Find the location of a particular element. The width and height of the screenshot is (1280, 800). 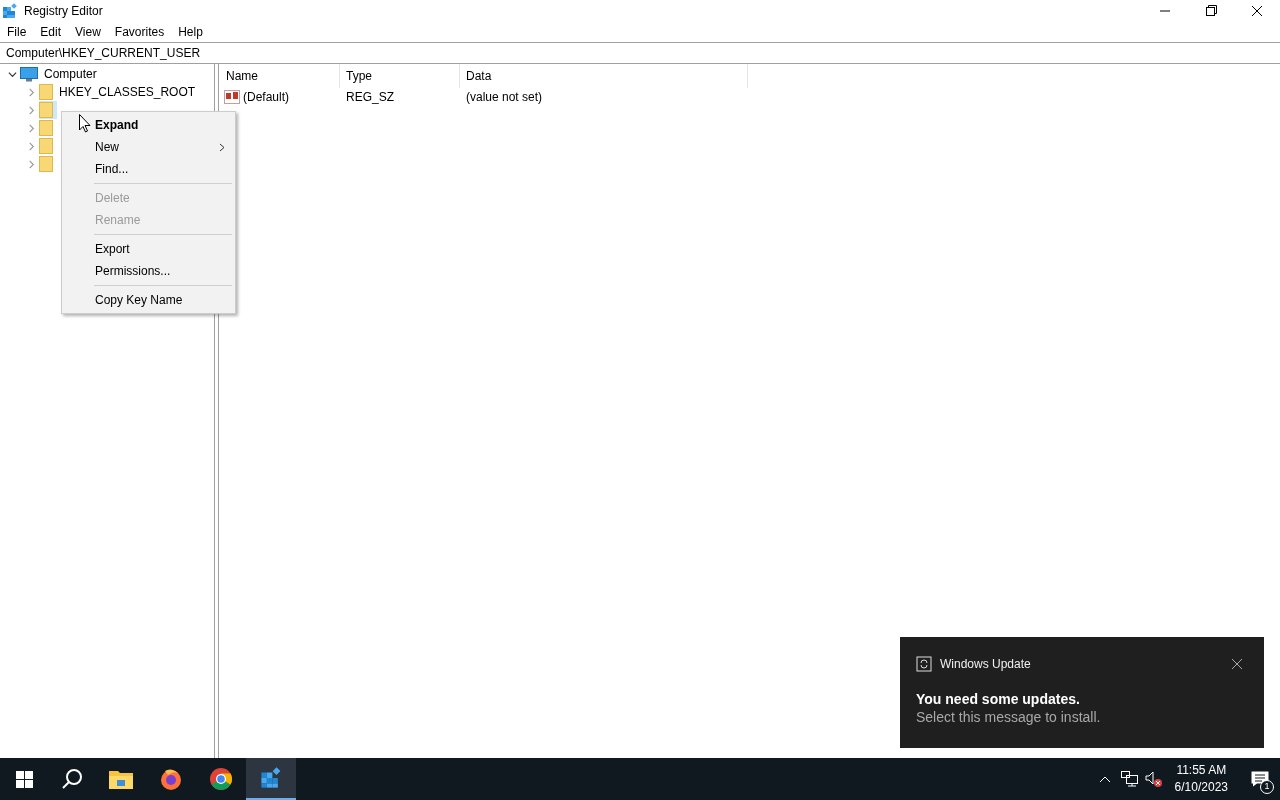

collapse-chevron-icon is located at coordinates (12, 74).